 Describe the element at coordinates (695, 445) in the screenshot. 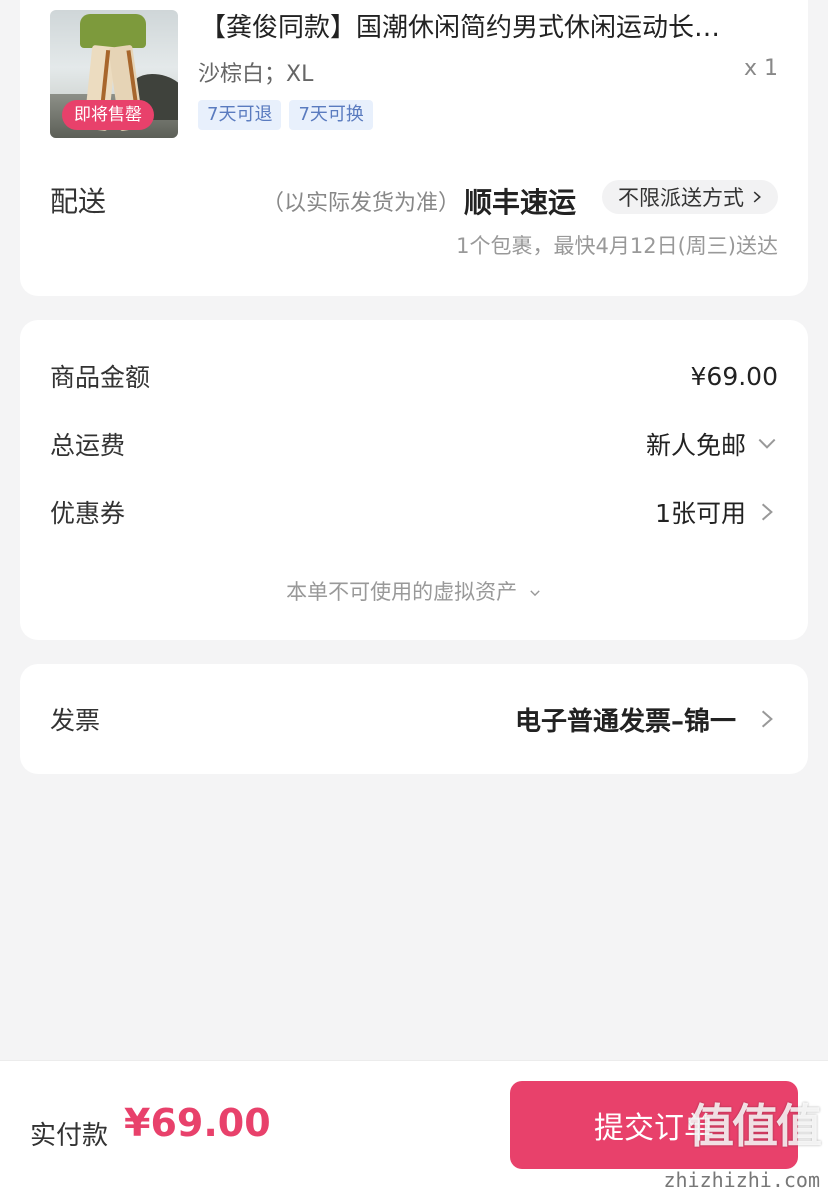

I see `freight-value: 新人免邮` at that location.